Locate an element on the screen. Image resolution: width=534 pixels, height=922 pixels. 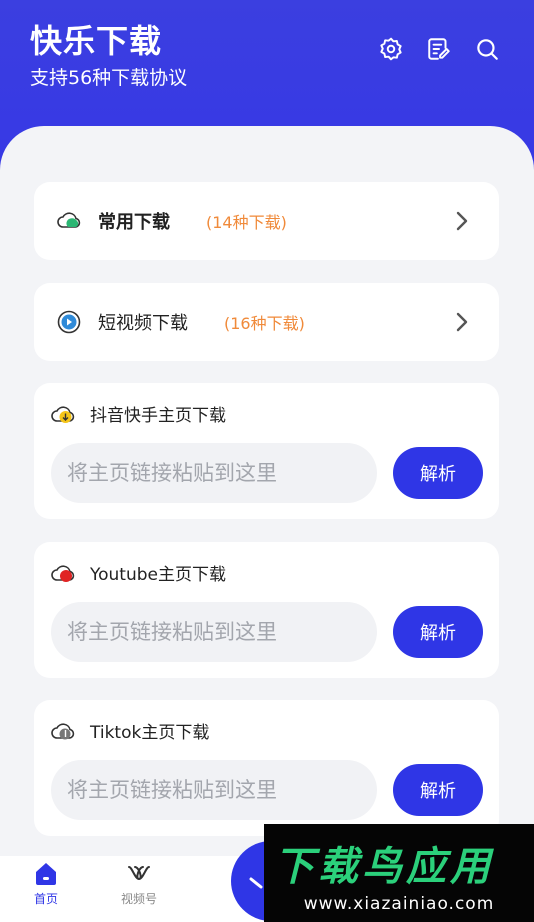
cloud-tiktok-icon is located at coordinates (63, 730).